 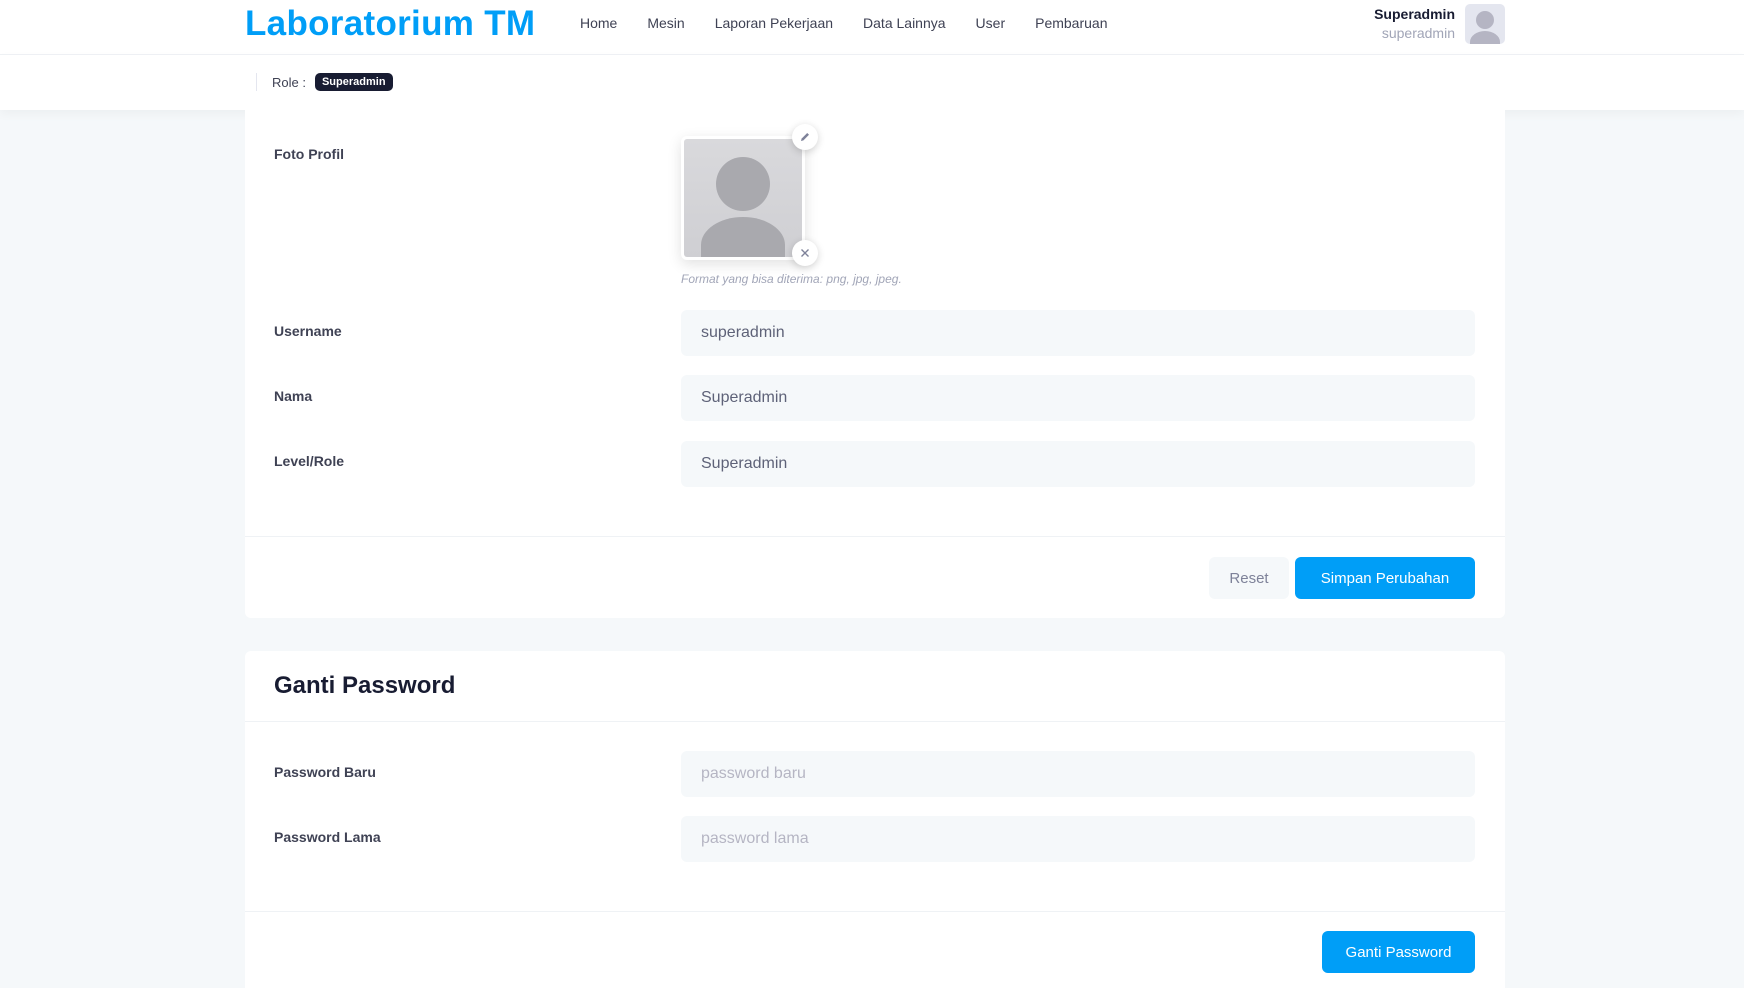 I want to click on blank-avatar-image, so click(x=743, y=198).